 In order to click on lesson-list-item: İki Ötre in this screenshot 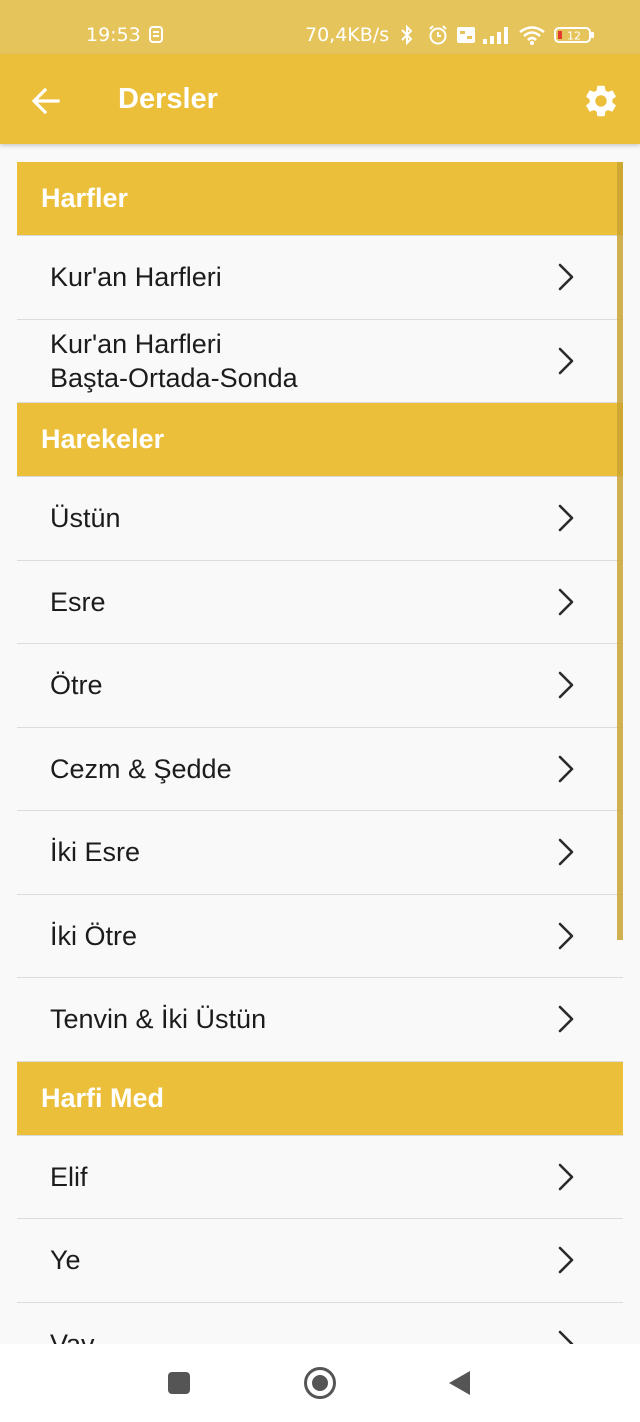, I will do `click(320, 936)`.